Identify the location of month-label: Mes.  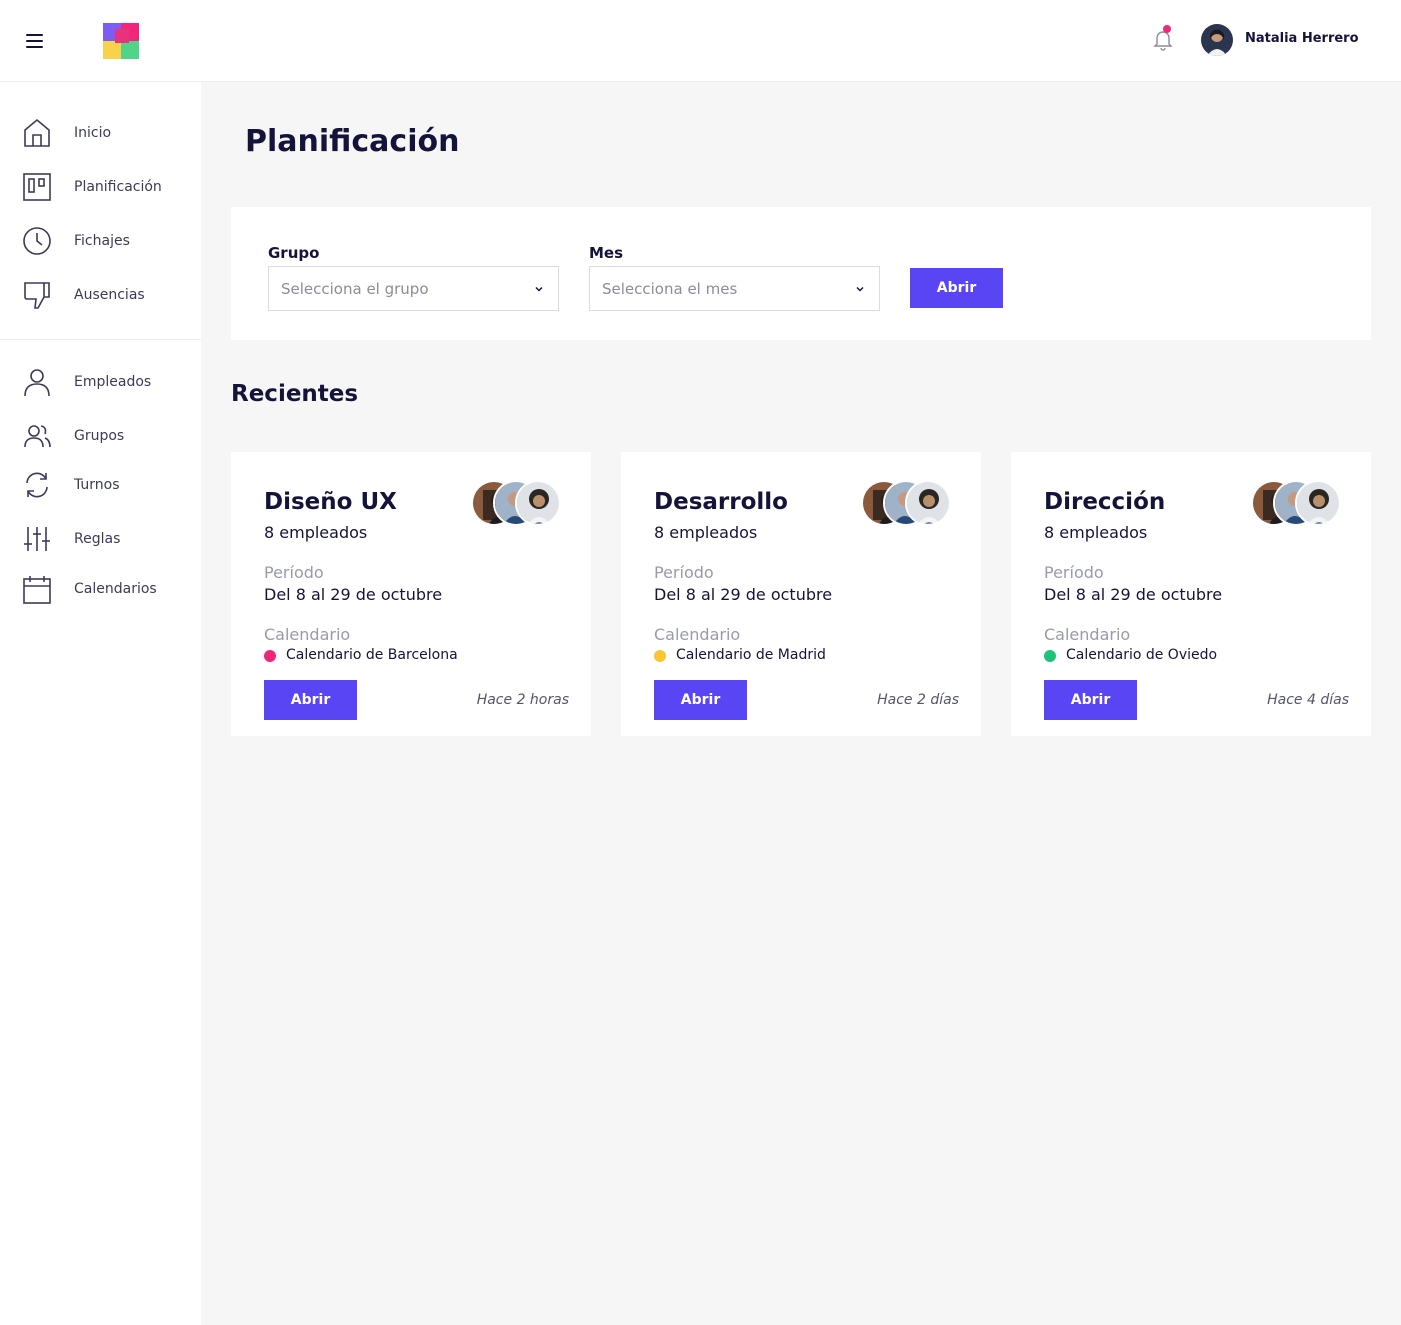
(606, 253).